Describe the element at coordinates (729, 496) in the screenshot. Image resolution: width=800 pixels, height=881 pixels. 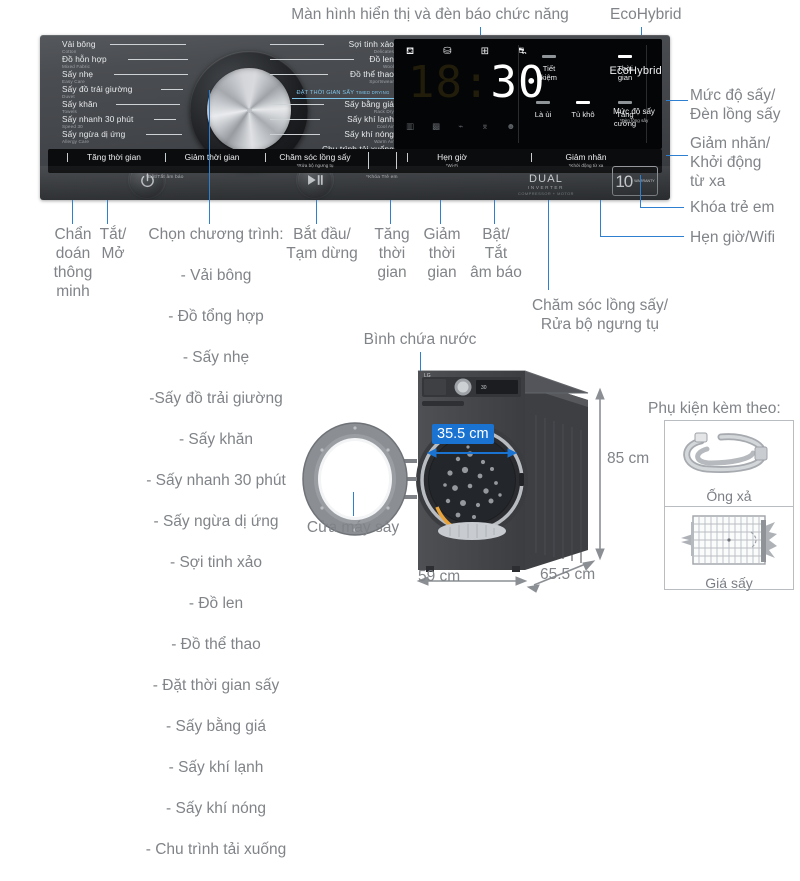
I see `accessory-label: Ống xả` at that location.